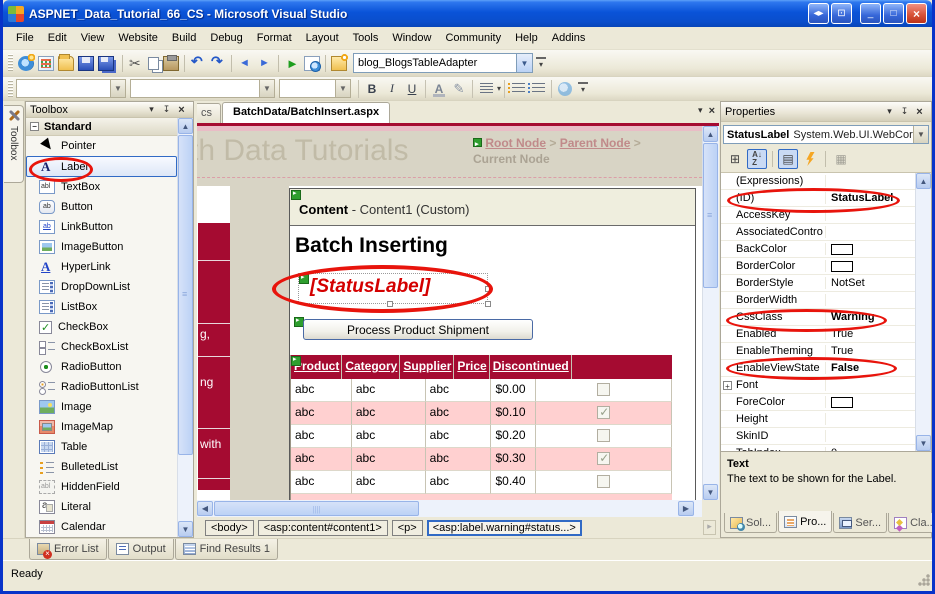 Image resolution: width=935 pixels, height=594 pixels. Describe the element at coordinates (427, 367) in the screenshot. I see `gridview-header-cell: Supplier` at that location.